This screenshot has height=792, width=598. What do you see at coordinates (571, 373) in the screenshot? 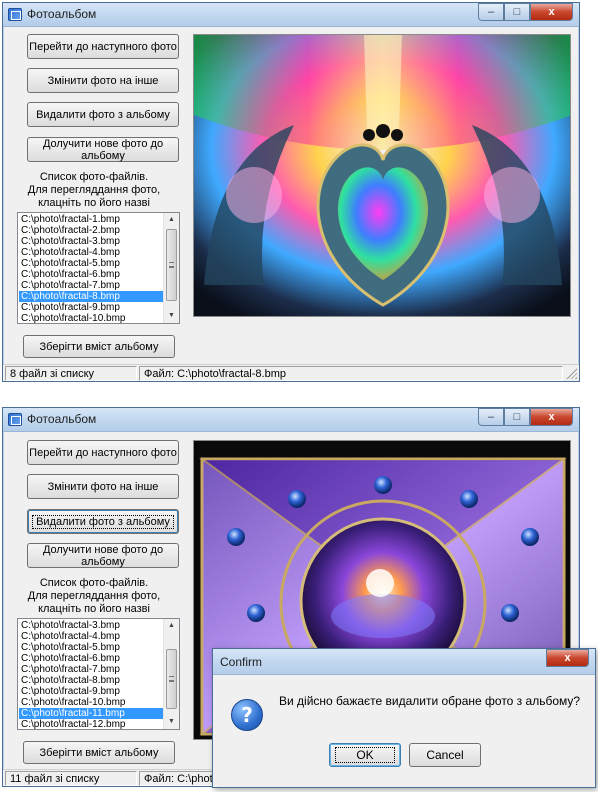
I see `resize-grip` at bounding box center [571, 373].